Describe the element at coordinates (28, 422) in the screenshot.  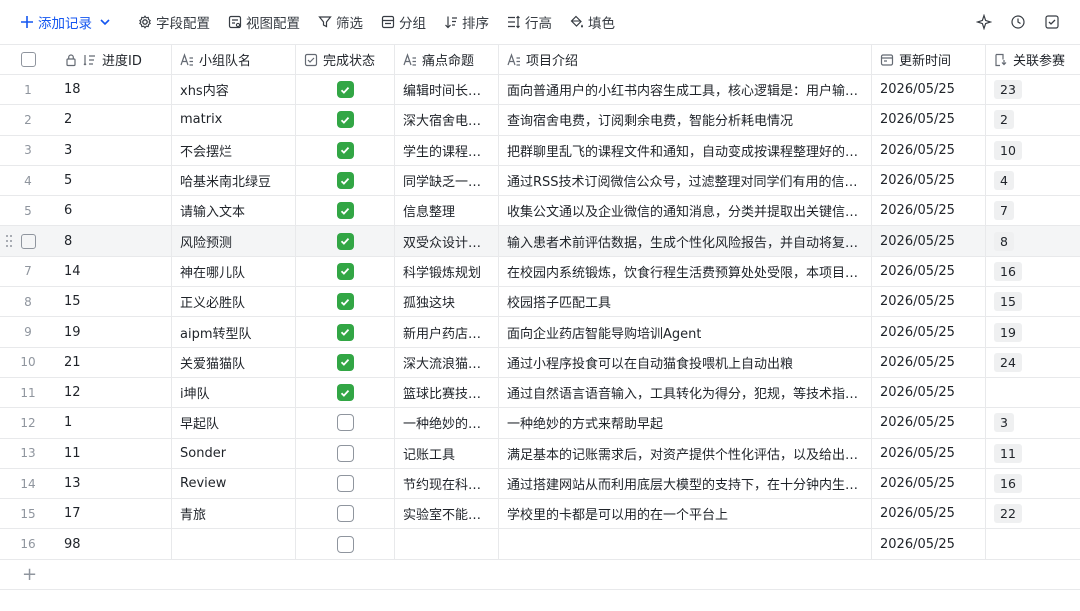
I see `row-select-cell: 12` at that location.